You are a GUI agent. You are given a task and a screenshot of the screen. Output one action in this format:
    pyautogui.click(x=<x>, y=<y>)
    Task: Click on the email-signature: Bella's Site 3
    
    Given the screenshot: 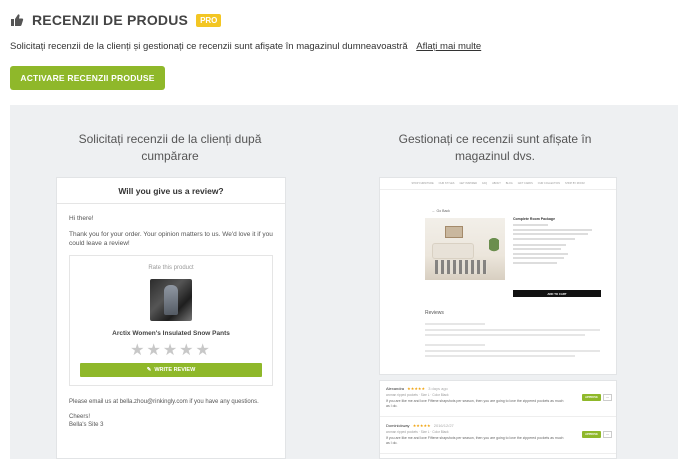 What is the action you would take?
    pyautogui.click(x=86, y=425)
    